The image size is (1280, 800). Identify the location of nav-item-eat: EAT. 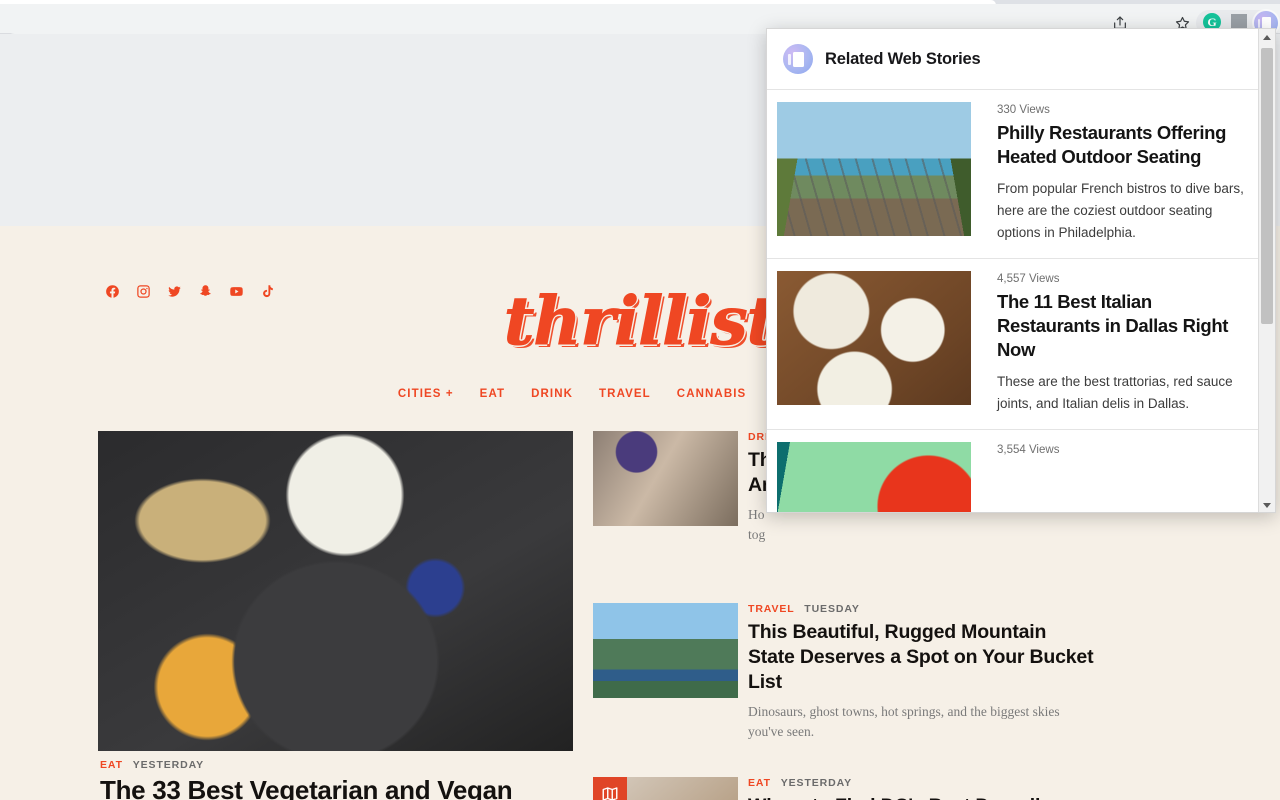
(492, 394).